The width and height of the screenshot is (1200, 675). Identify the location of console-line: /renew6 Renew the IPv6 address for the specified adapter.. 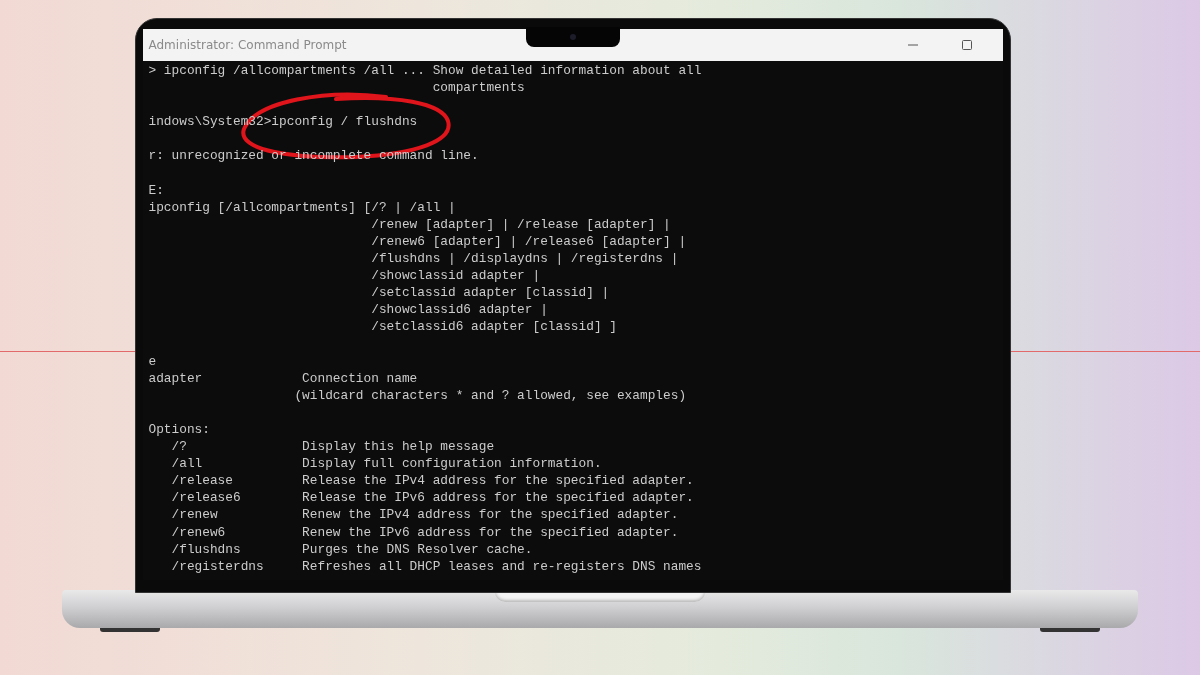
(424, 532).